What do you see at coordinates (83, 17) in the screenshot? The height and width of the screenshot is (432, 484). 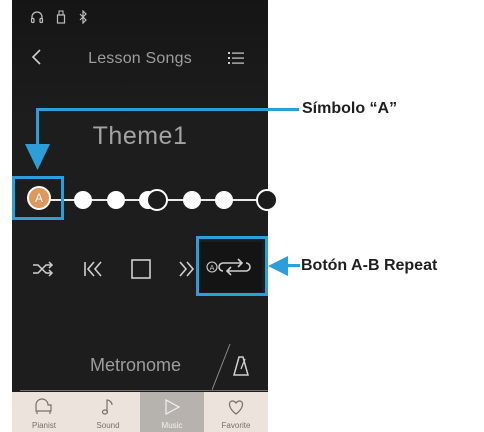 I see `bluetooth-icon` at bounding box center [83, 17].